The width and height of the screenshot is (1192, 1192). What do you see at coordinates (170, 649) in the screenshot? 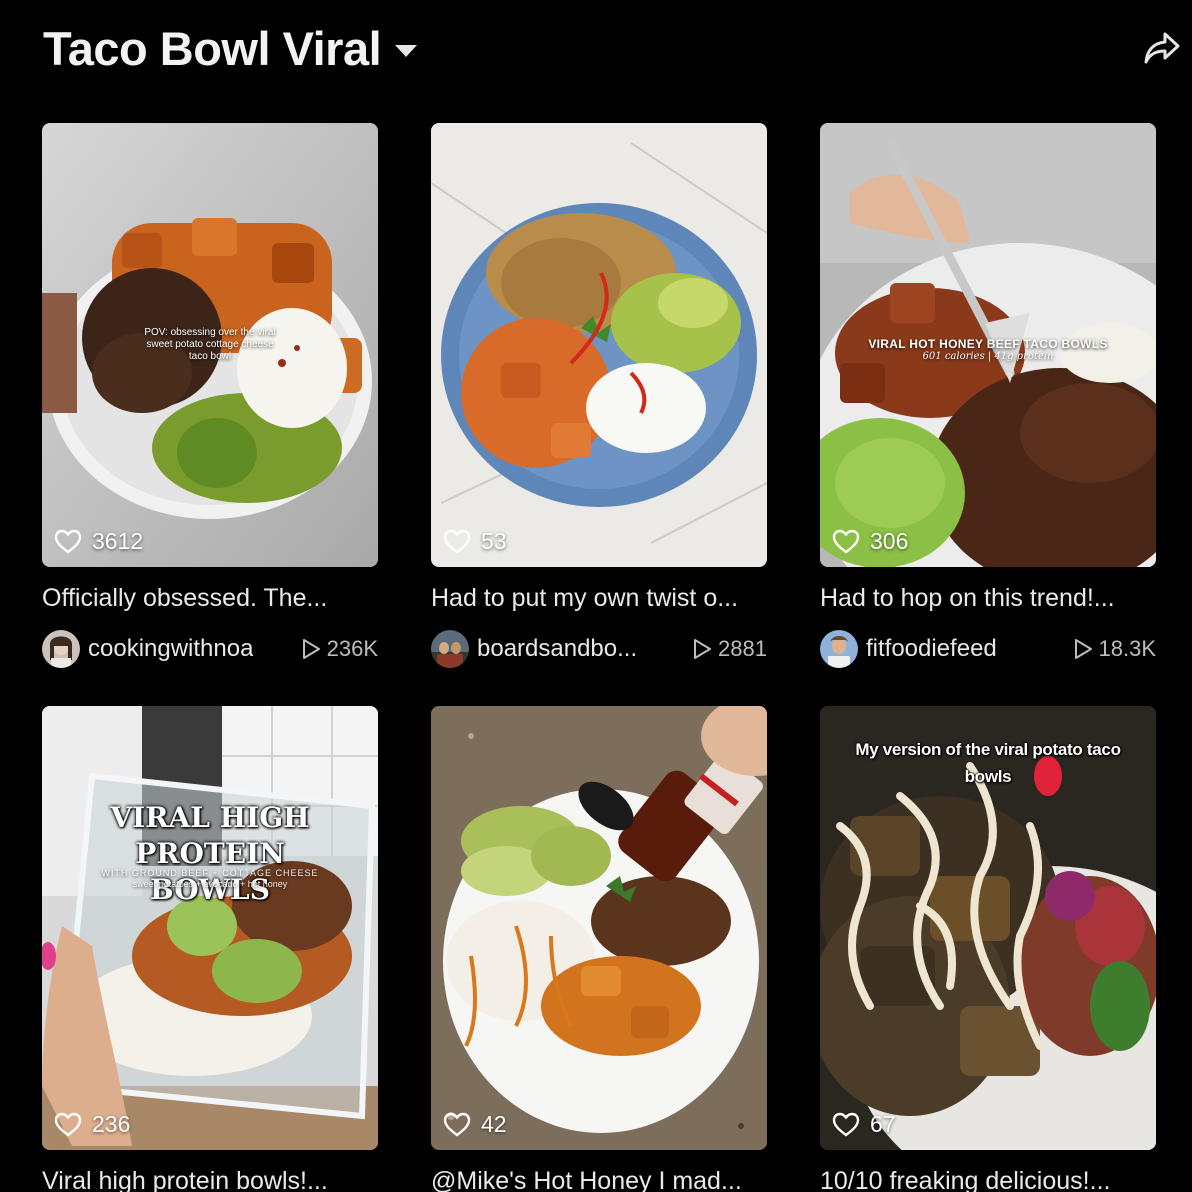
I see `author-name: cookingwithnoa` at bounding box center [170, 649].